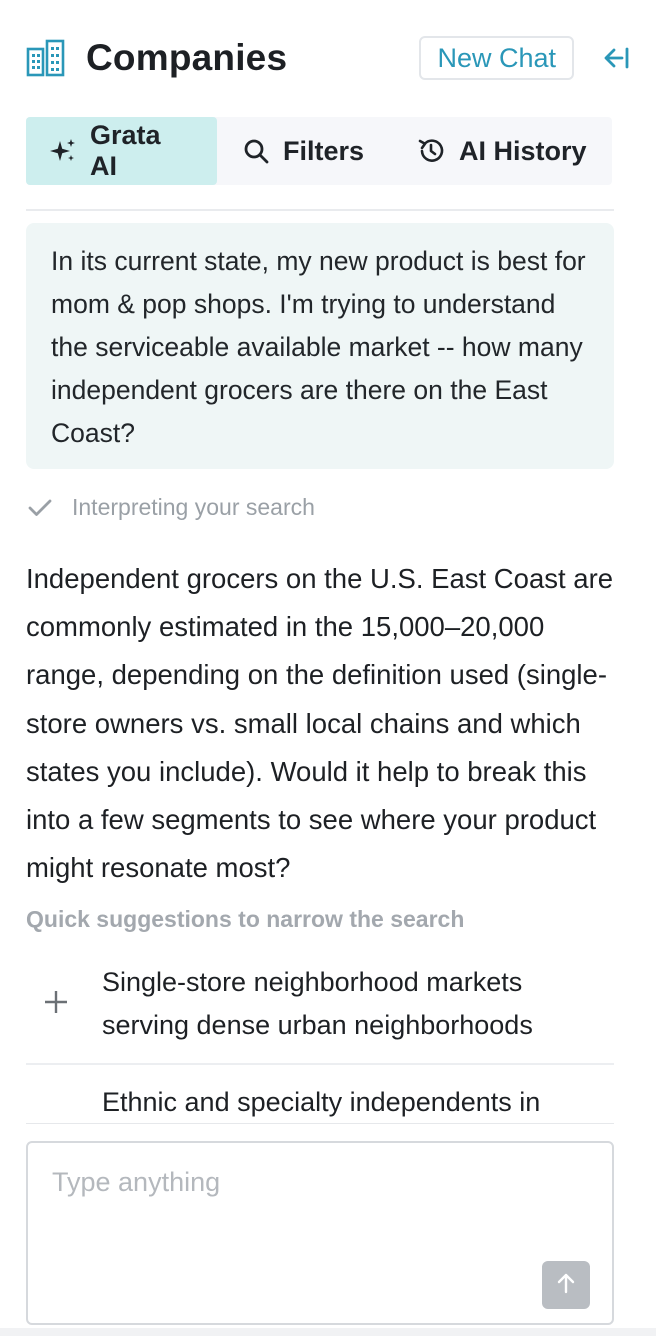  What do you see at coordinates (496, 58) in the screenshot?
I see `new-chat-button: New Chat` at bounding box center [496, 58].